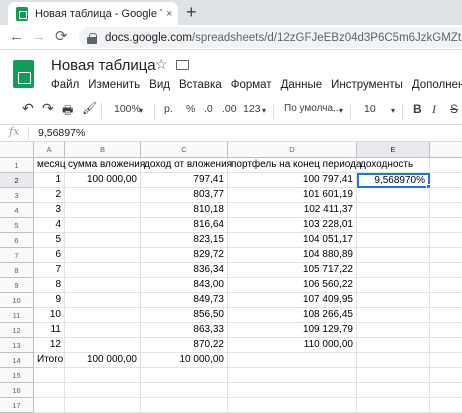 The width and height of the screenshot is (462, 413). I want to click on cell-c11: 856,50, so click(184, 315).